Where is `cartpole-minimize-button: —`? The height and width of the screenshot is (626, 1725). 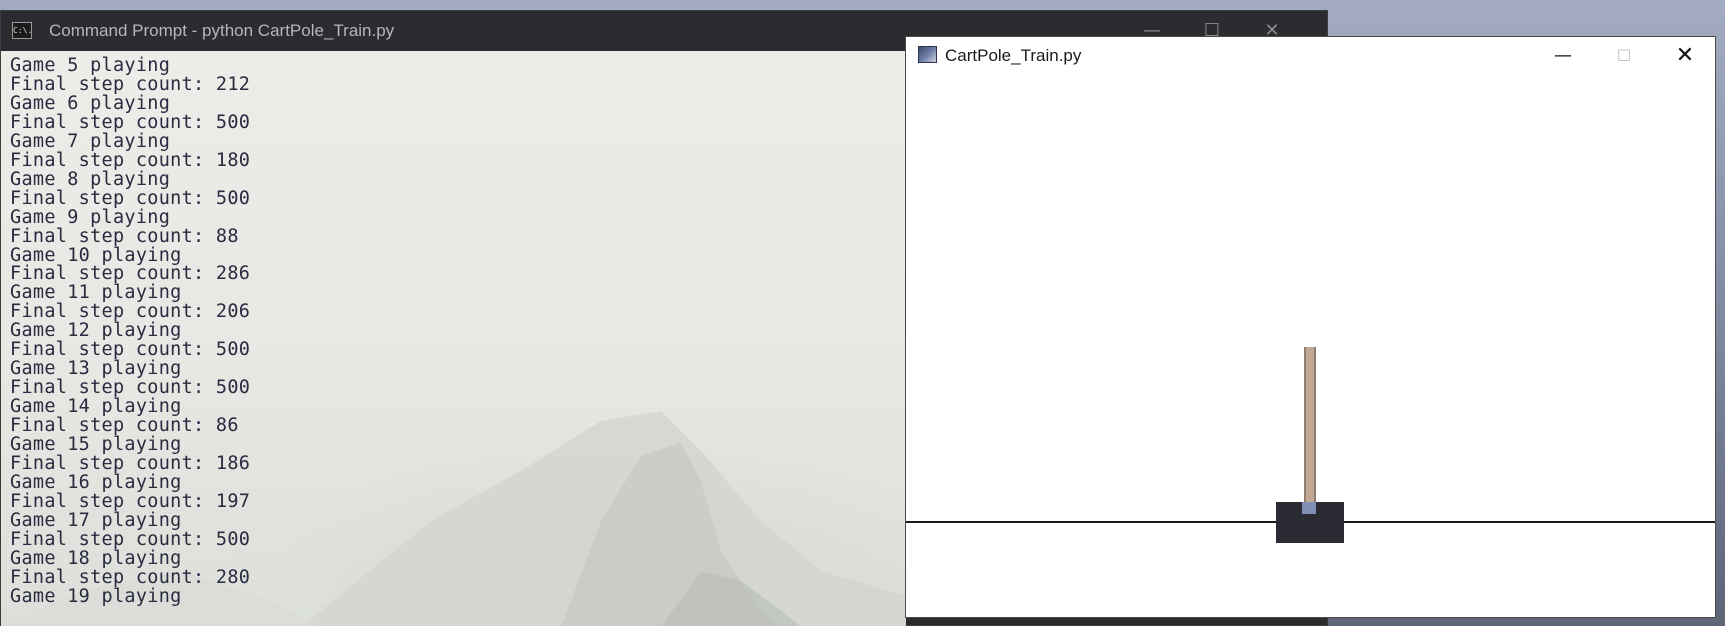
cartpole-minimize-button: — is located at coordinates (1563, 56).